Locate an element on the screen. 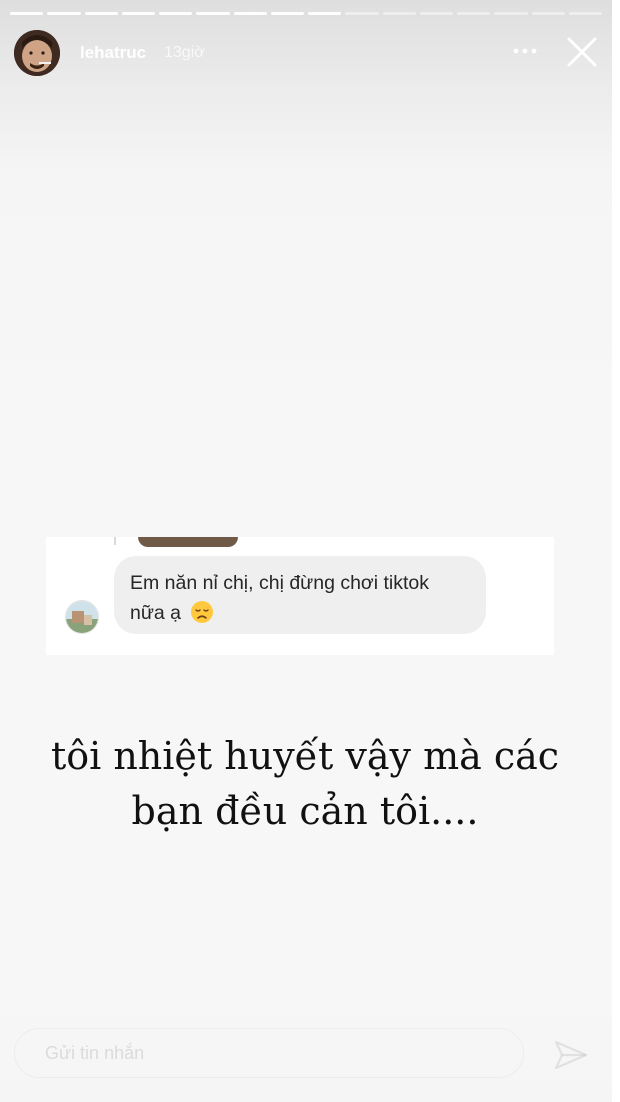 Image resolution: width=620 pixels, height=1102 pixels. close-icon is located at coordinates (582, 52).